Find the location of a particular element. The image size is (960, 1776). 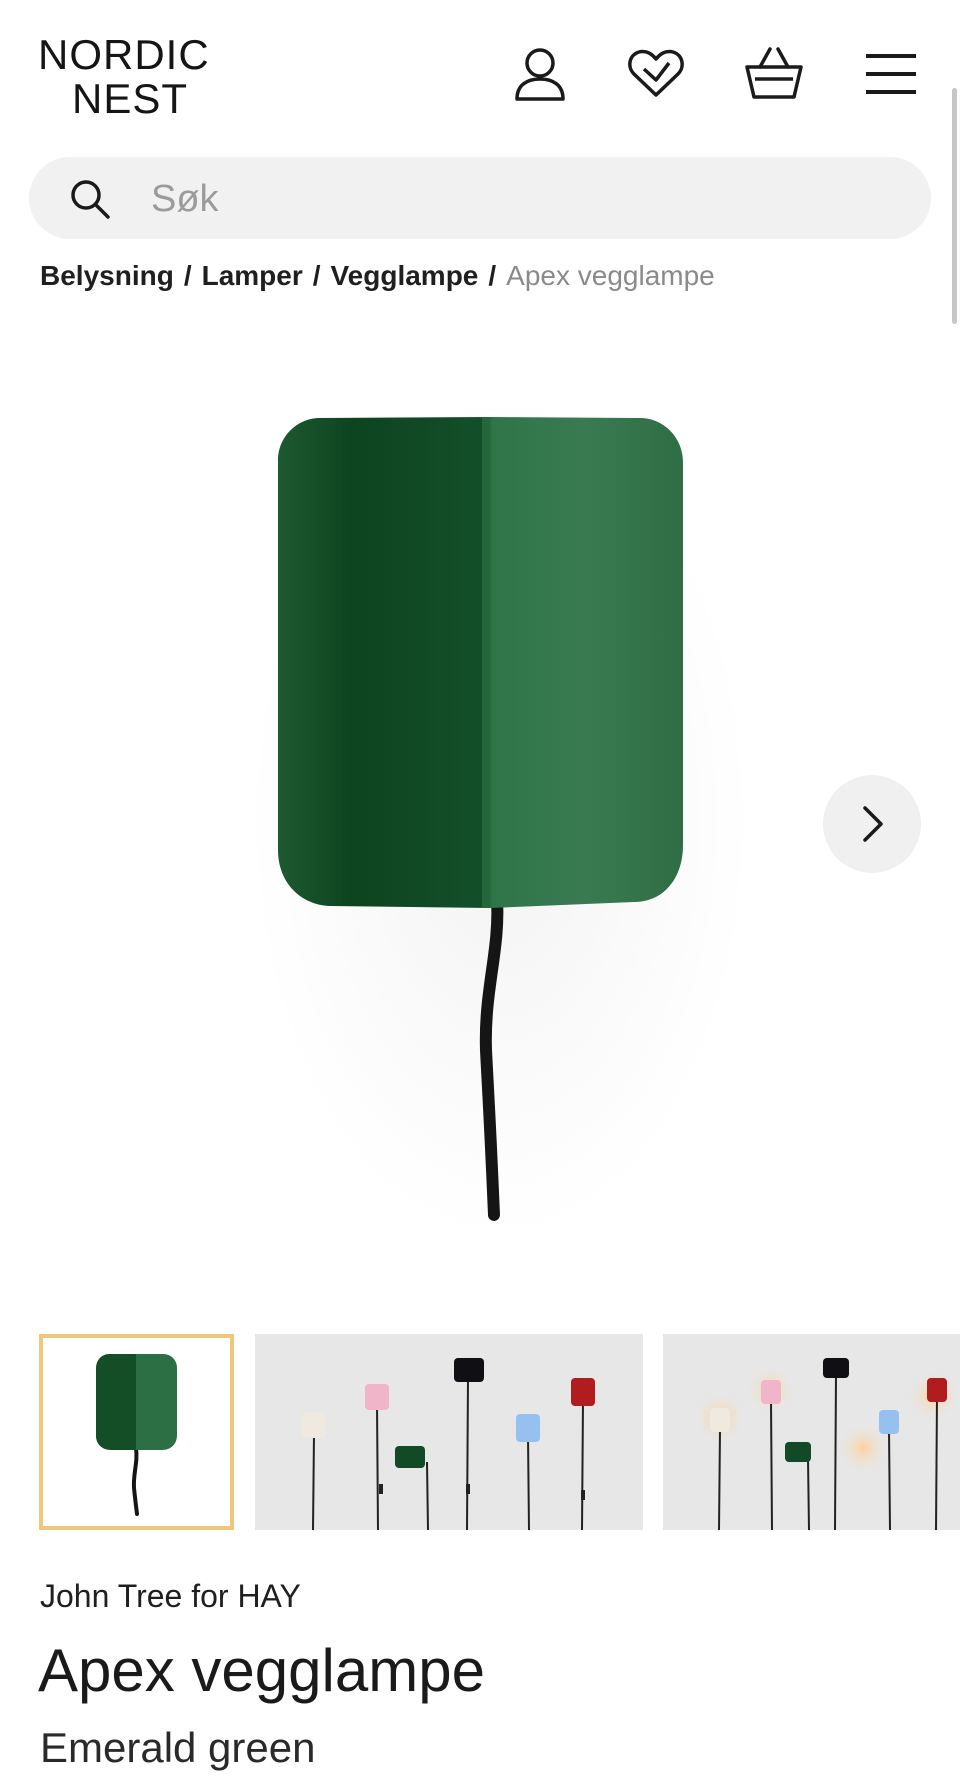

chevron-right-icon is located at coordinates (873, 824).